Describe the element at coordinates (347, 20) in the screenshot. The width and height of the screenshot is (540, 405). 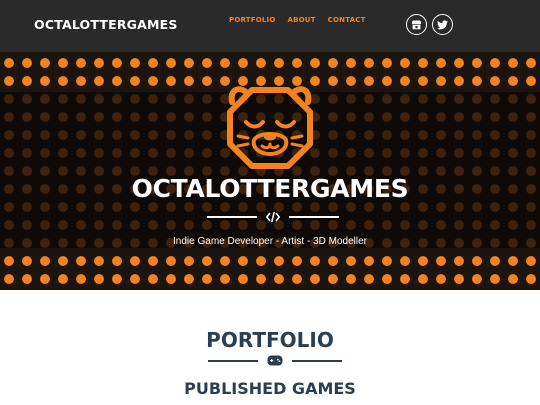
I see `nav-link-contact: CONTACT` at that location.